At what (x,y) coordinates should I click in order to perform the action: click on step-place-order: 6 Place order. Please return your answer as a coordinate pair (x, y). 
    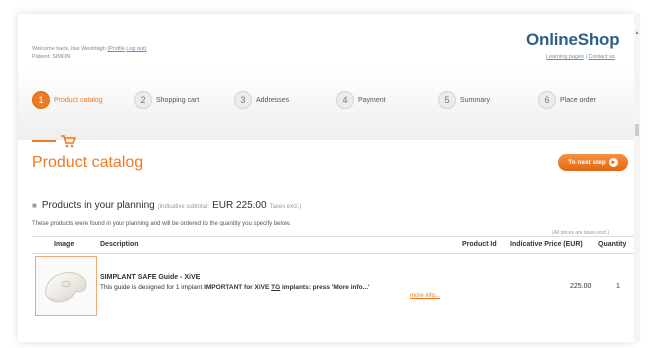
    Looking at the image, I should click on (567, 100).